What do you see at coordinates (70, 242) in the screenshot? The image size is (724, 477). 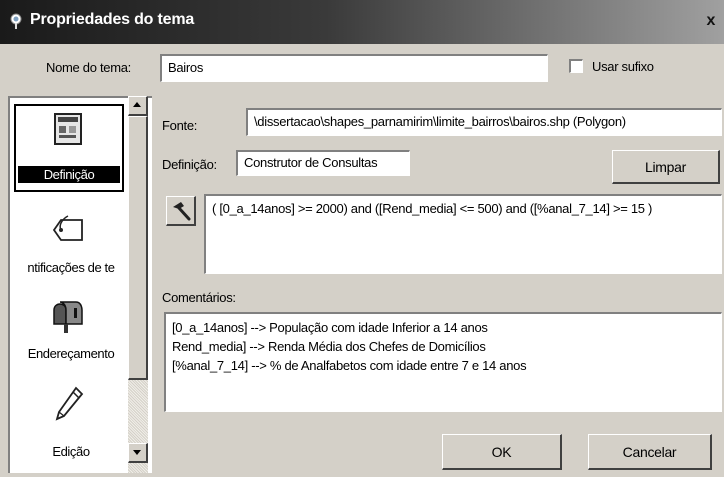 I see `sidebar-item-identifications: ntificações de te` at bounding box center [70, 242].